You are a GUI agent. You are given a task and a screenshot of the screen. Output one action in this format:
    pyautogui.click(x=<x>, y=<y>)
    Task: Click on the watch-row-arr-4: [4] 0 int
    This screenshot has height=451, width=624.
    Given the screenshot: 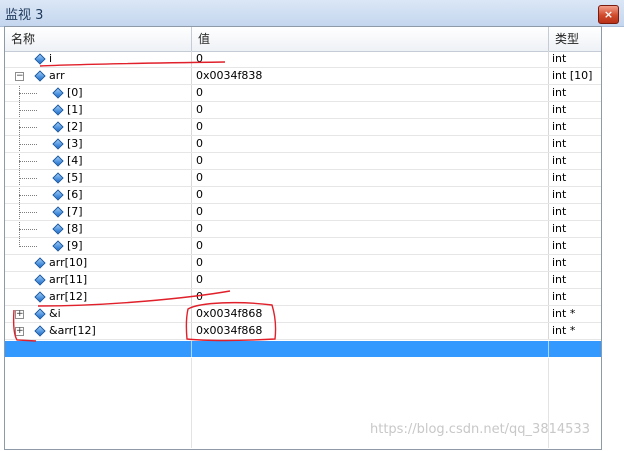 What is the action you would take?
    pyautogui.click(x=303, y=161)
    